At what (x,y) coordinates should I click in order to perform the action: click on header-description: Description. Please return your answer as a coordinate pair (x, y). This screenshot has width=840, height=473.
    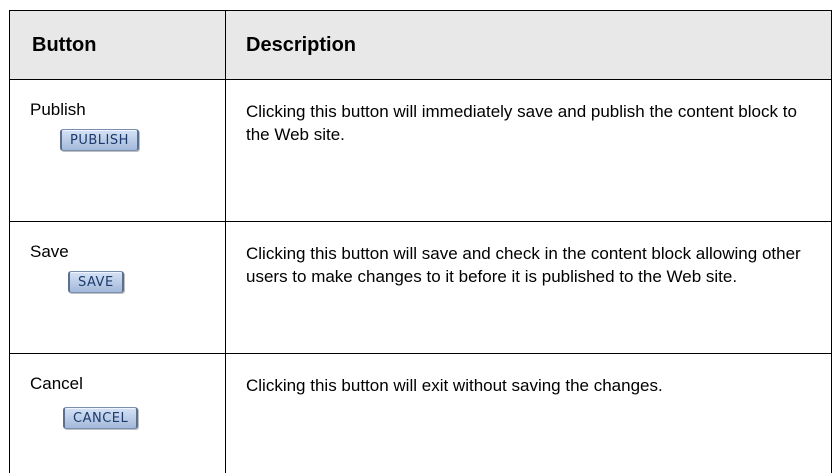
    Looking at the image, I should click on (529, 45).